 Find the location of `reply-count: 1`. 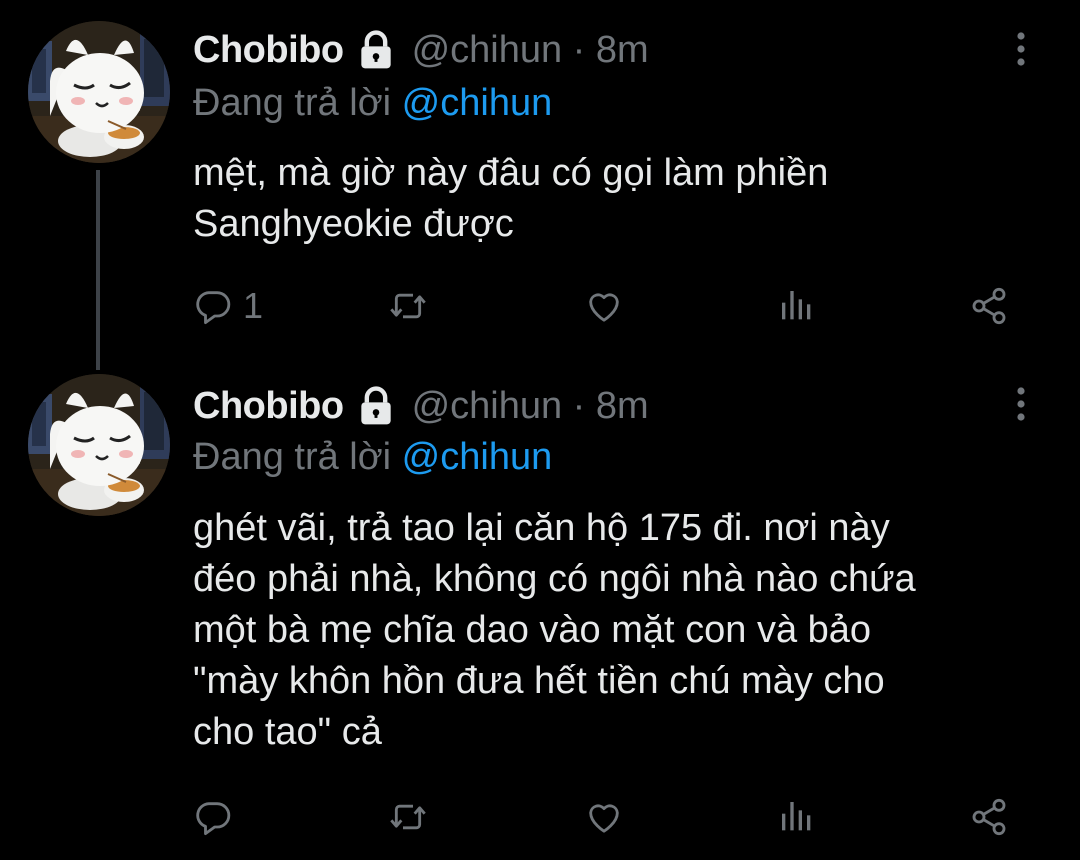

reply-count: 1 is located at coordinates (253, 305).